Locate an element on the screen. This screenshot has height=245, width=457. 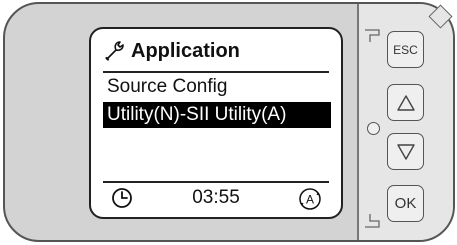
auto-mode-icon: A is located at coordinates (310, 199).